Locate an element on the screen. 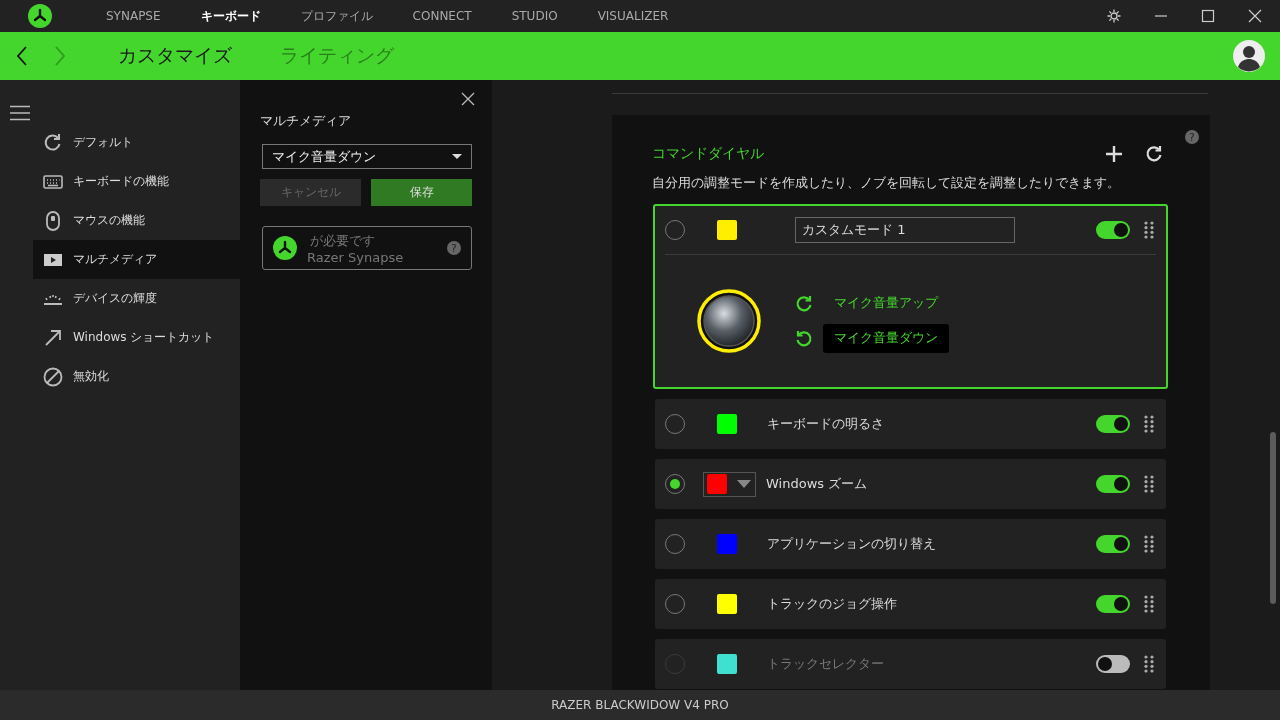  nav-tab: STUDIO is located at coordinates (534, 16).